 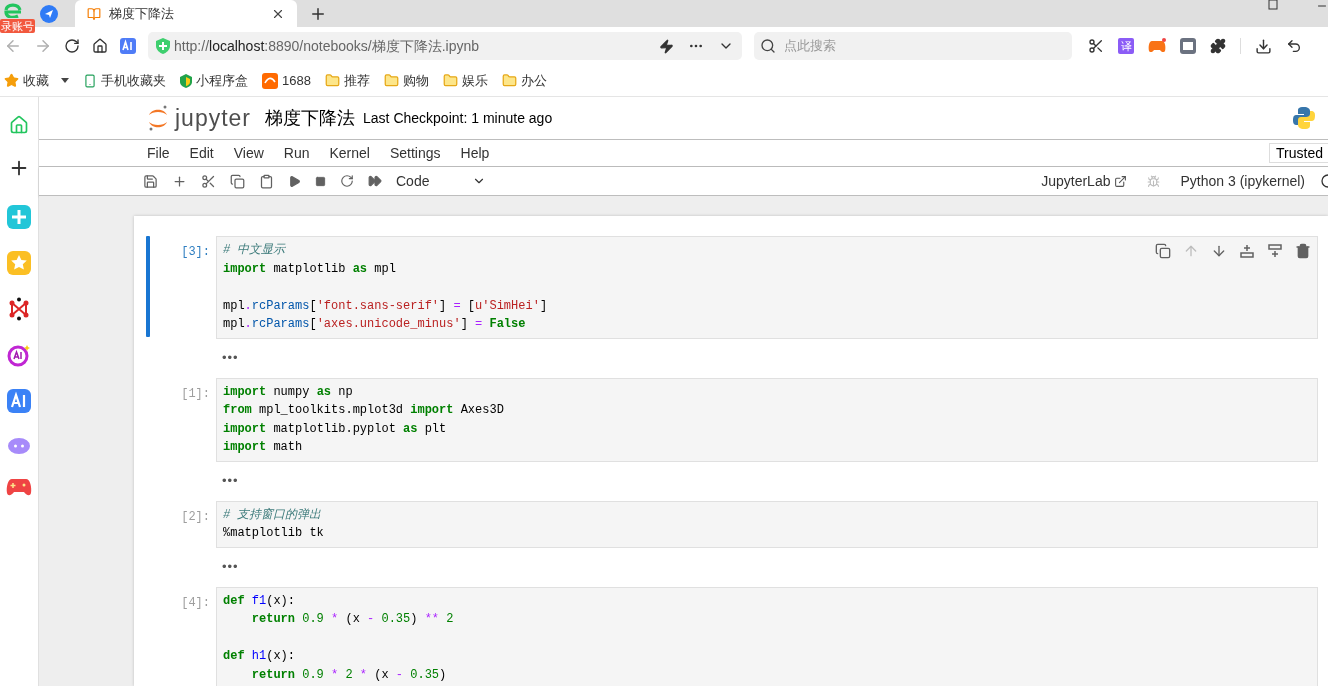 I want to click on code-line: %matplotlib tk, so click(x=273, y=533).